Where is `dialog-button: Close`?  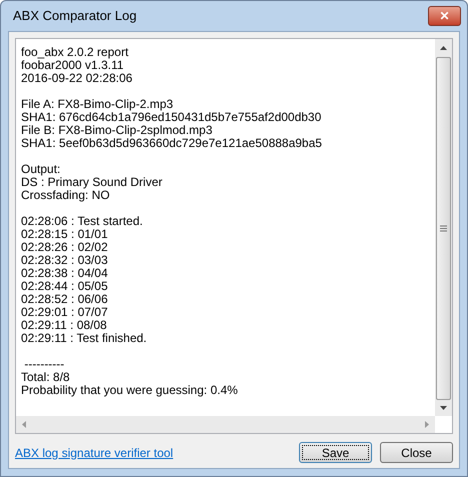
dialog-button: Close is located at coordinates (416, 452).